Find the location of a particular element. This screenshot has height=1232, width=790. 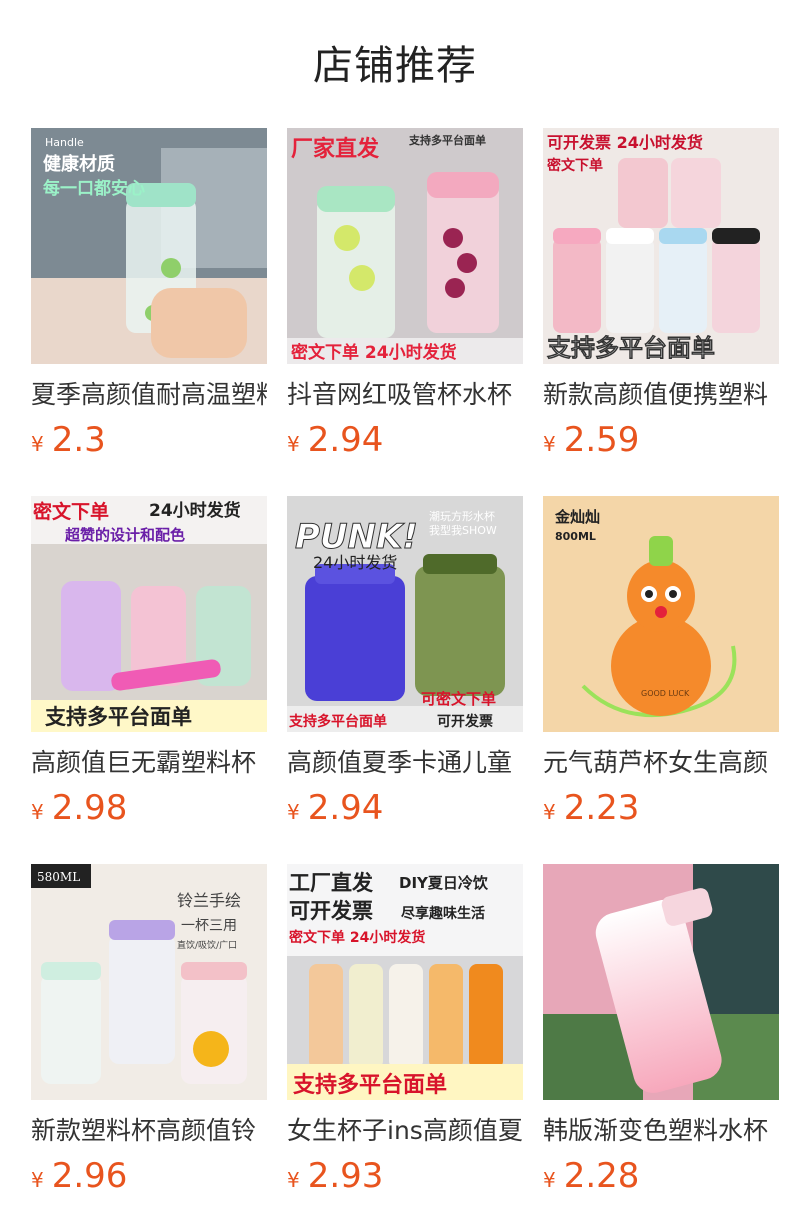

image-text: PUNK! is located at coordinates (356, 537).